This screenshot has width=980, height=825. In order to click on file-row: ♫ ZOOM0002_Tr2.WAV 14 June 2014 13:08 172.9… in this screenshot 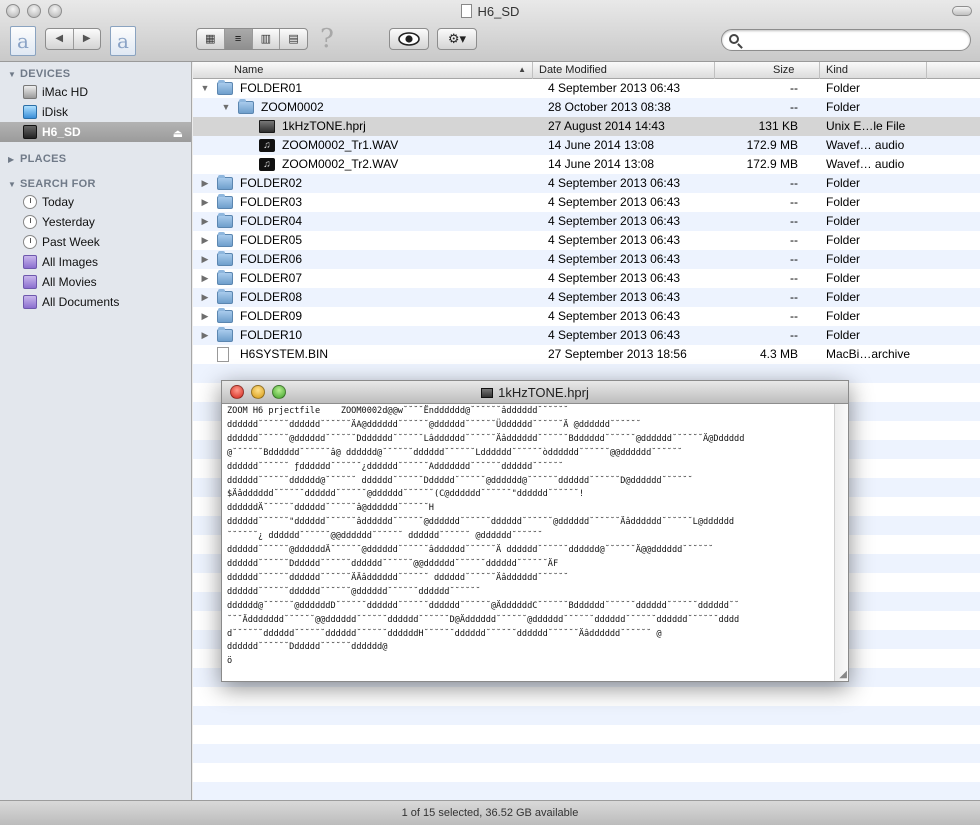, I will do `click(586, 164)`.